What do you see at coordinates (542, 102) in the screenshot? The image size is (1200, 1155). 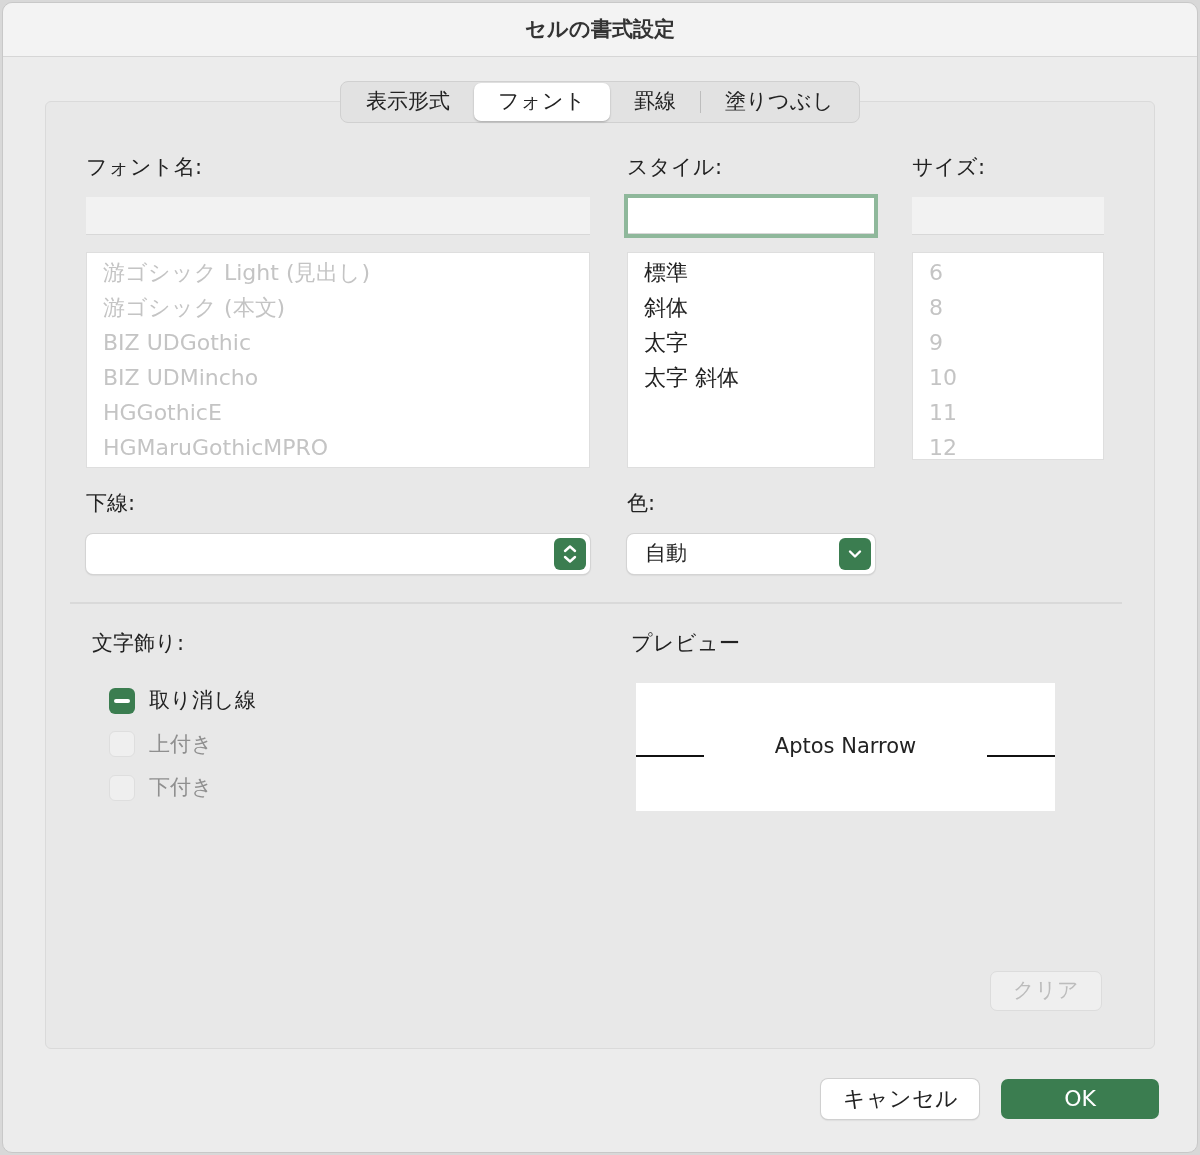 I see `tab: フォント` at bounding box center [542, 102].